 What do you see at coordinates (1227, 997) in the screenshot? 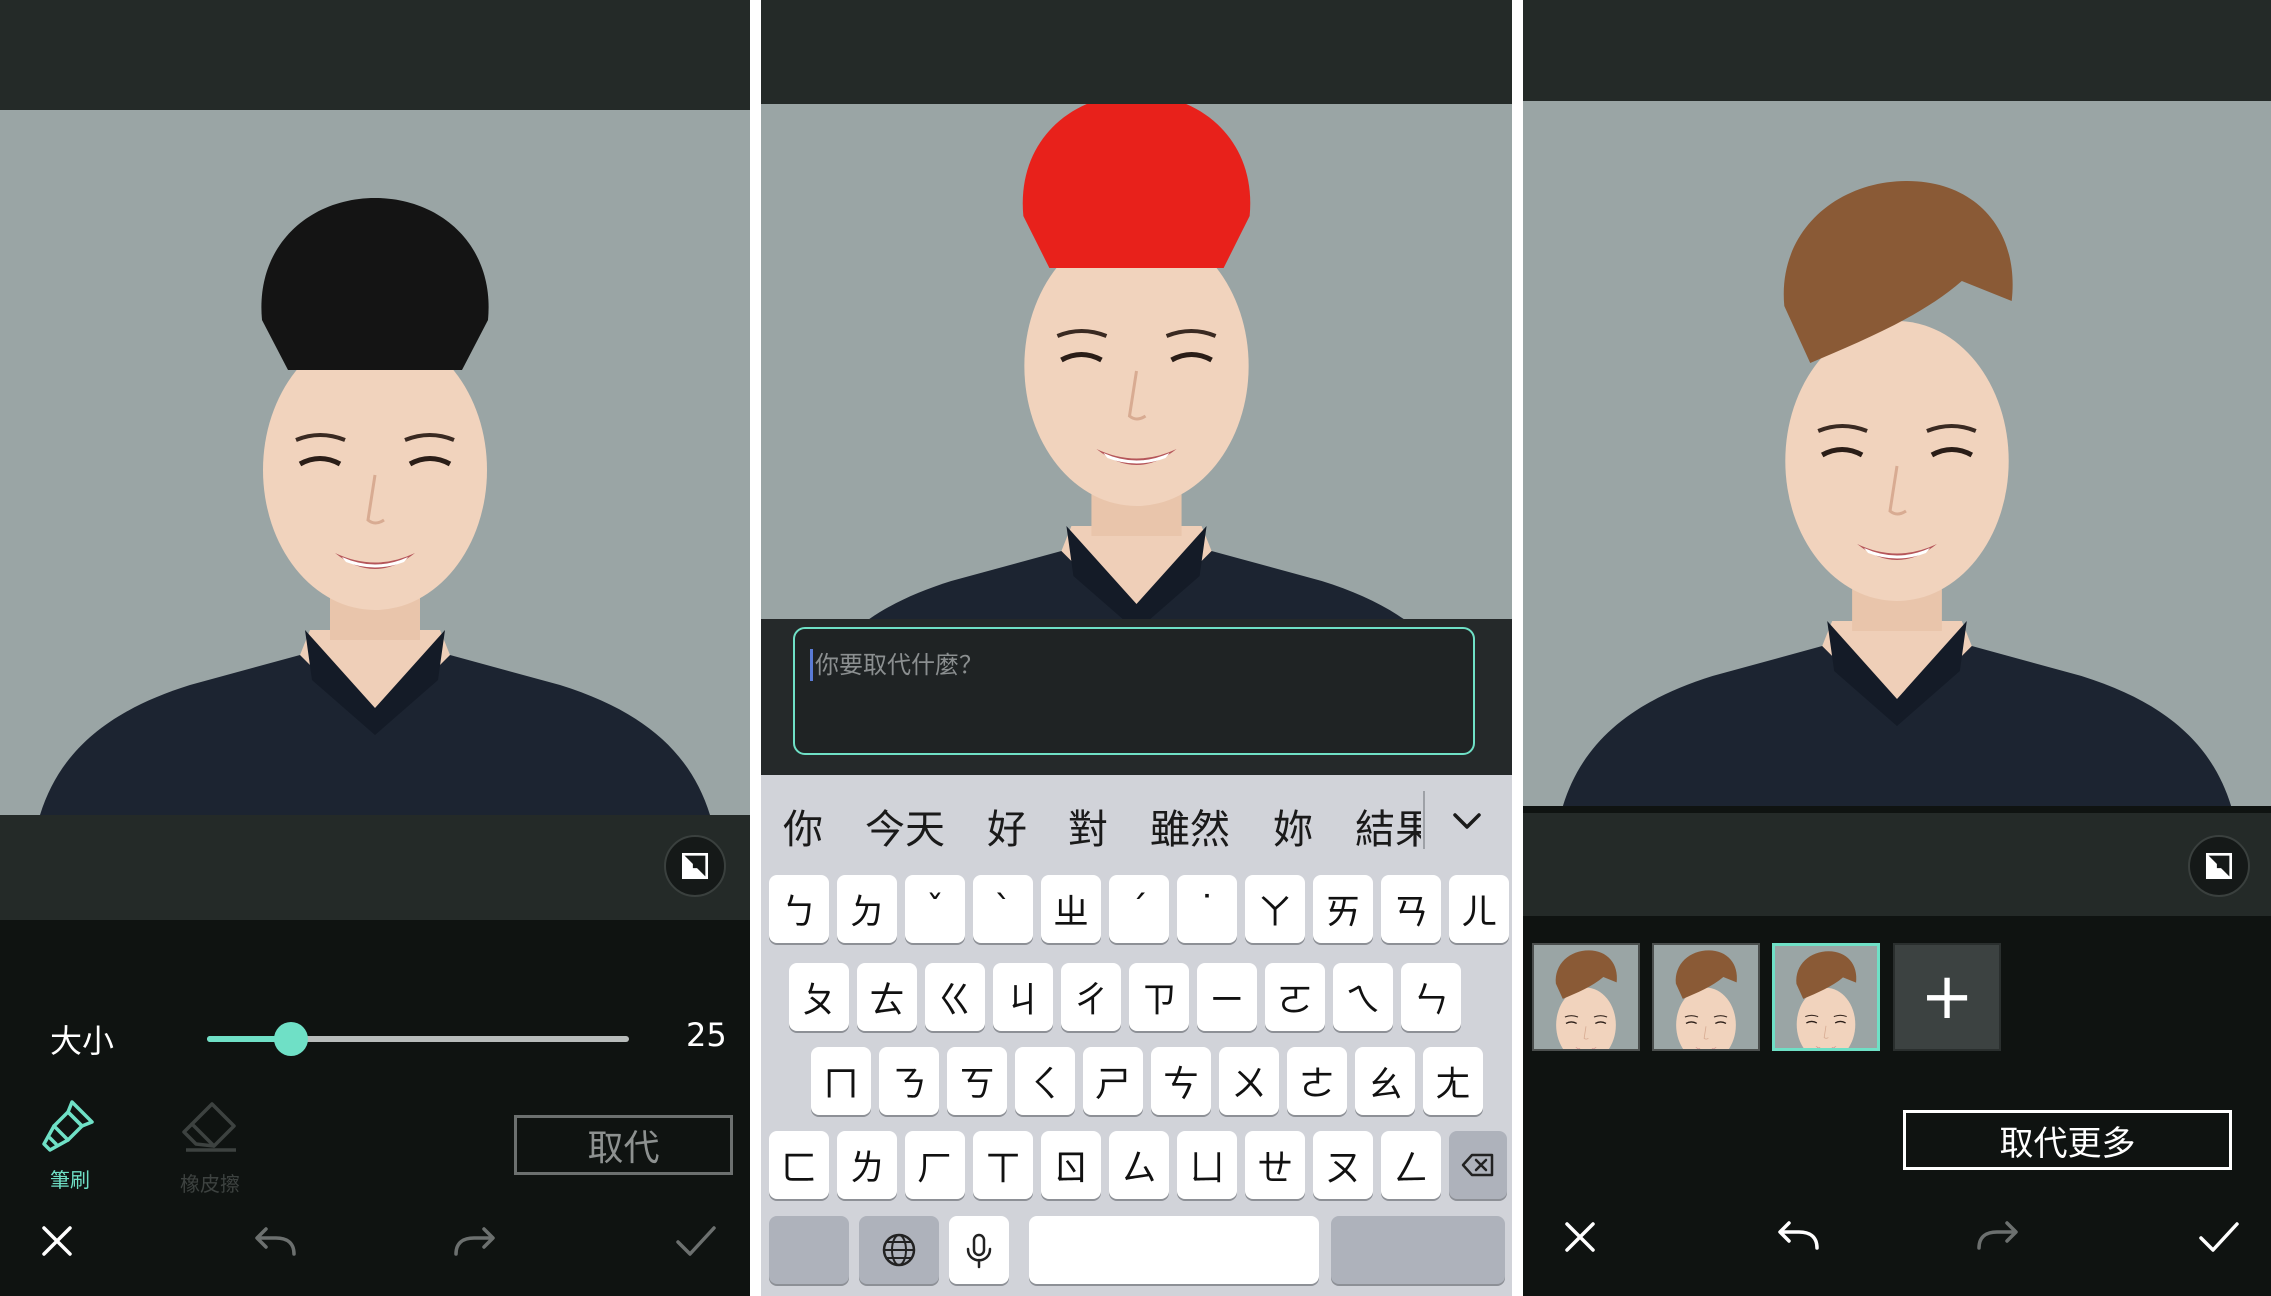
I see `zhuyin-key: ㄧ` at bounding box center [1227, 997].